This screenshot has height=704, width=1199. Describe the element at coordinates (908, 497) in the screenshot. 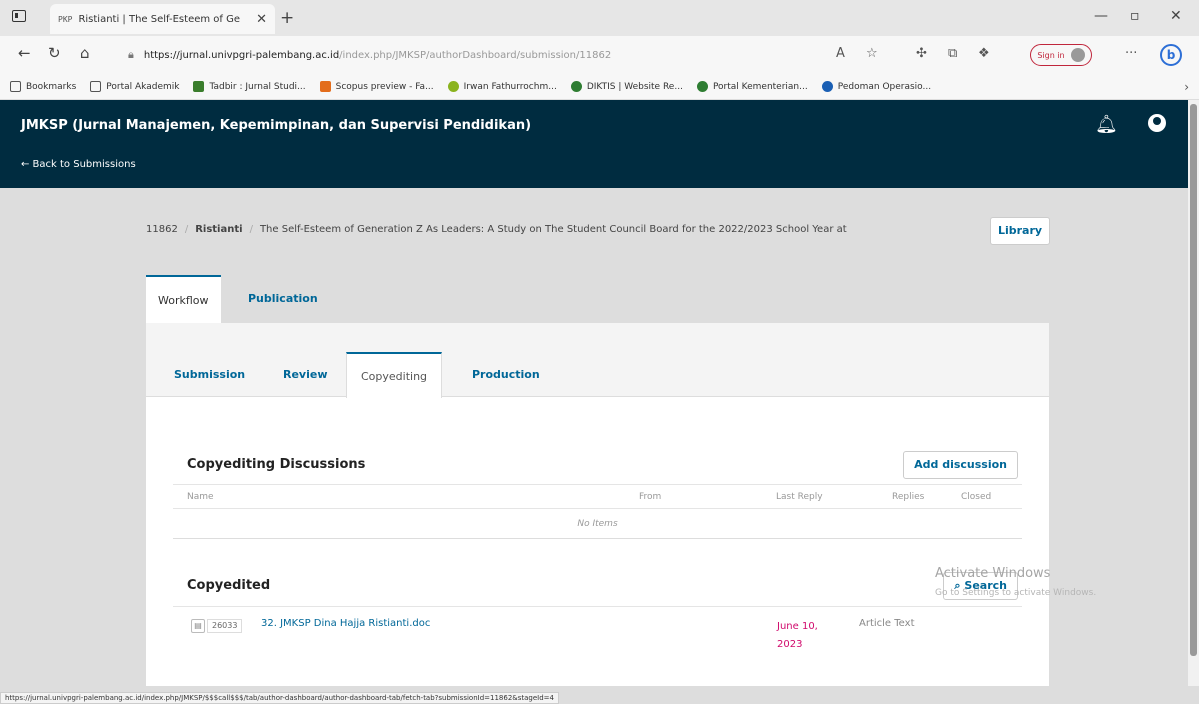

I see `column-replies: Replies` at that location.